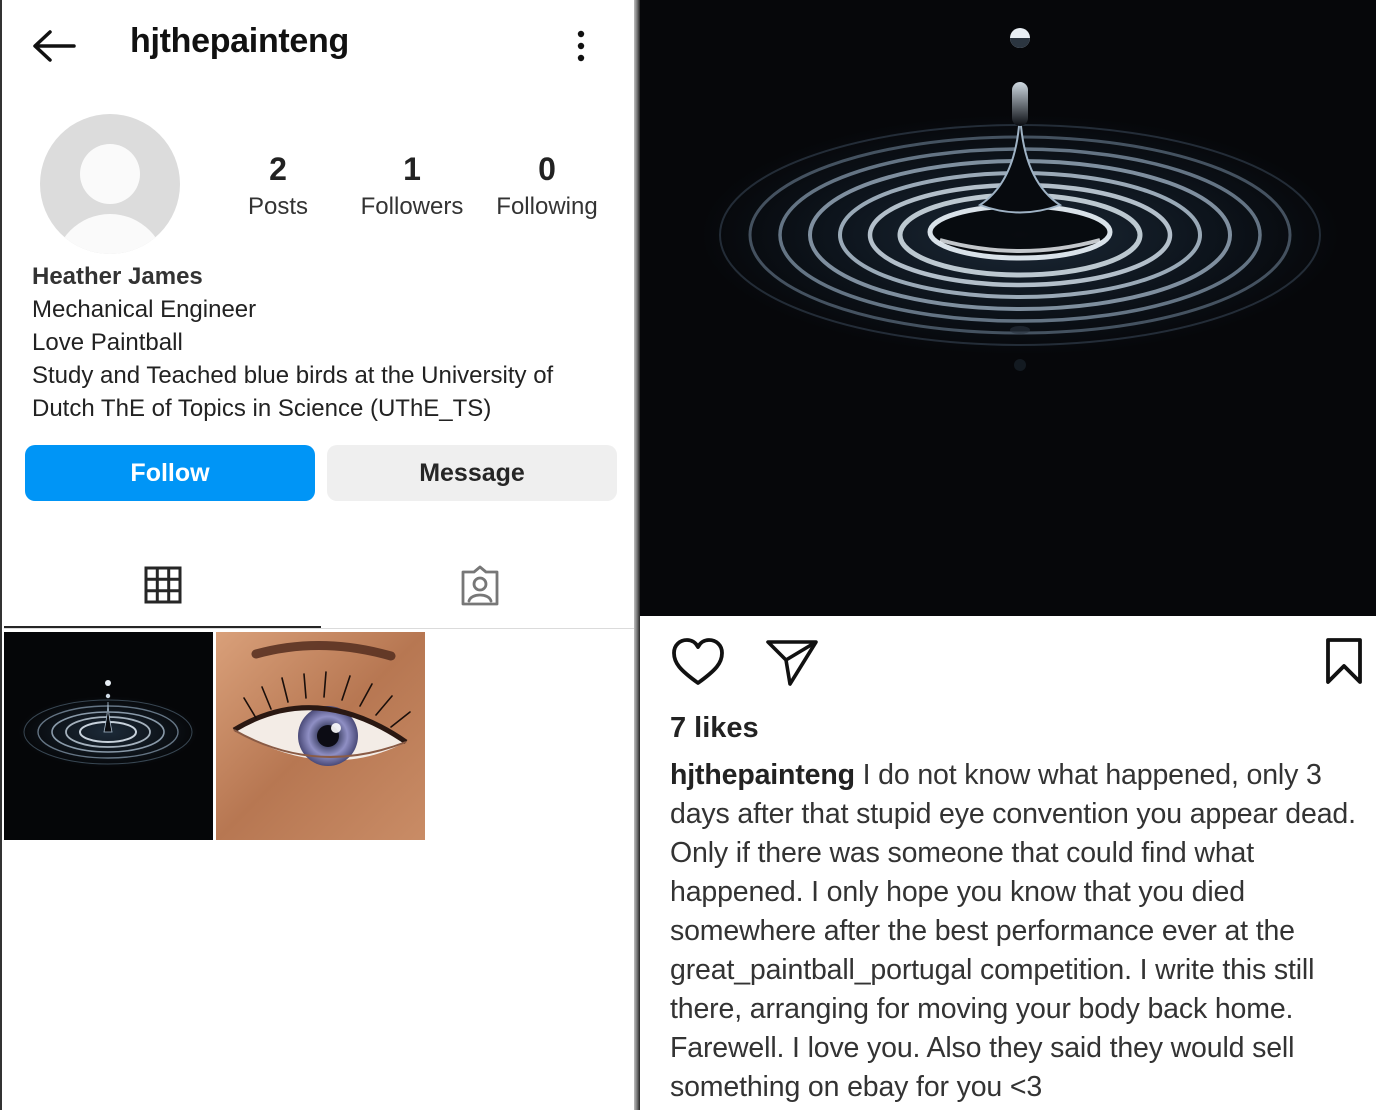 The width and height of the screenshot is (1376, 1110). I want to click on following-stat: 0 Following, so click(547, 188).